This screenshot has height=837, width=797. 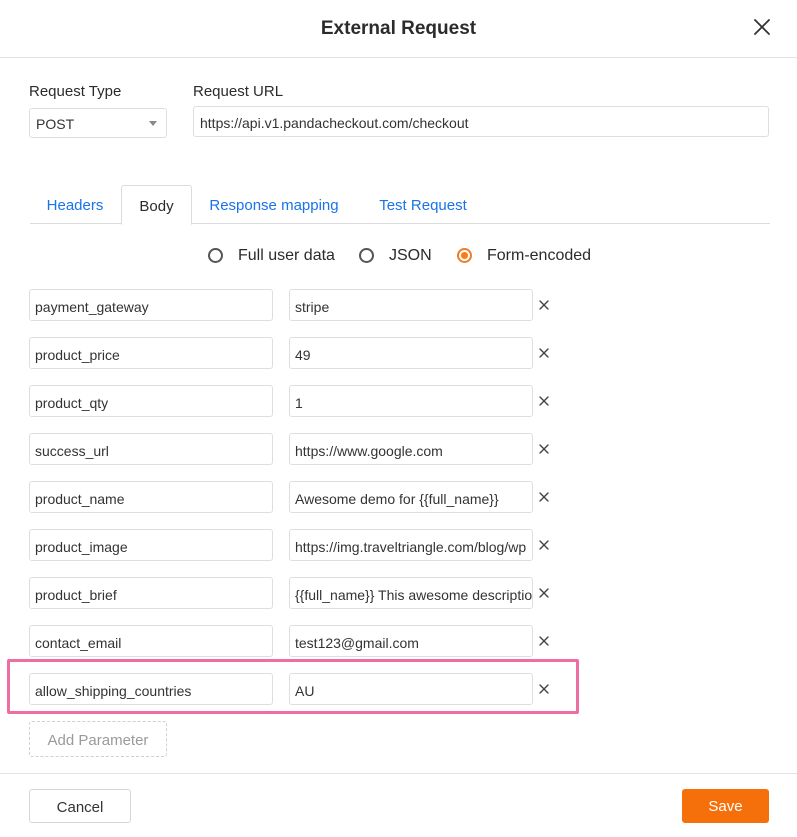 What do you see at coordinates (274, 204) in the screenshot?
I see `tab-response-mapping: Response mapping` at bounding box center [274, 204].